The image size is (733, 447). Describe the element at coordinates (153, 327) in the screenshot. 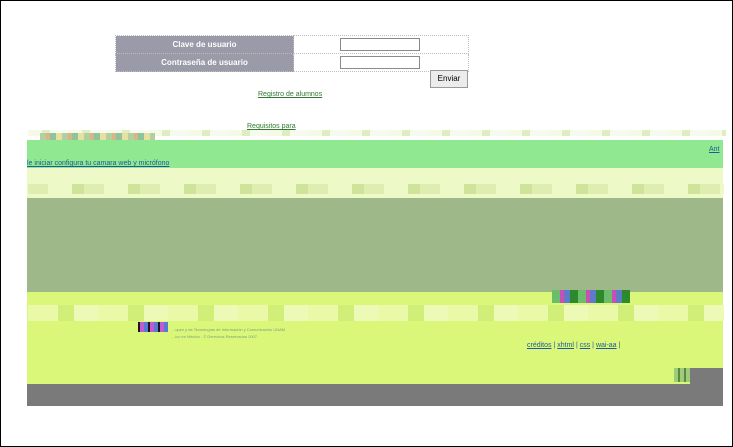

I see `logo-glitch` at that location.